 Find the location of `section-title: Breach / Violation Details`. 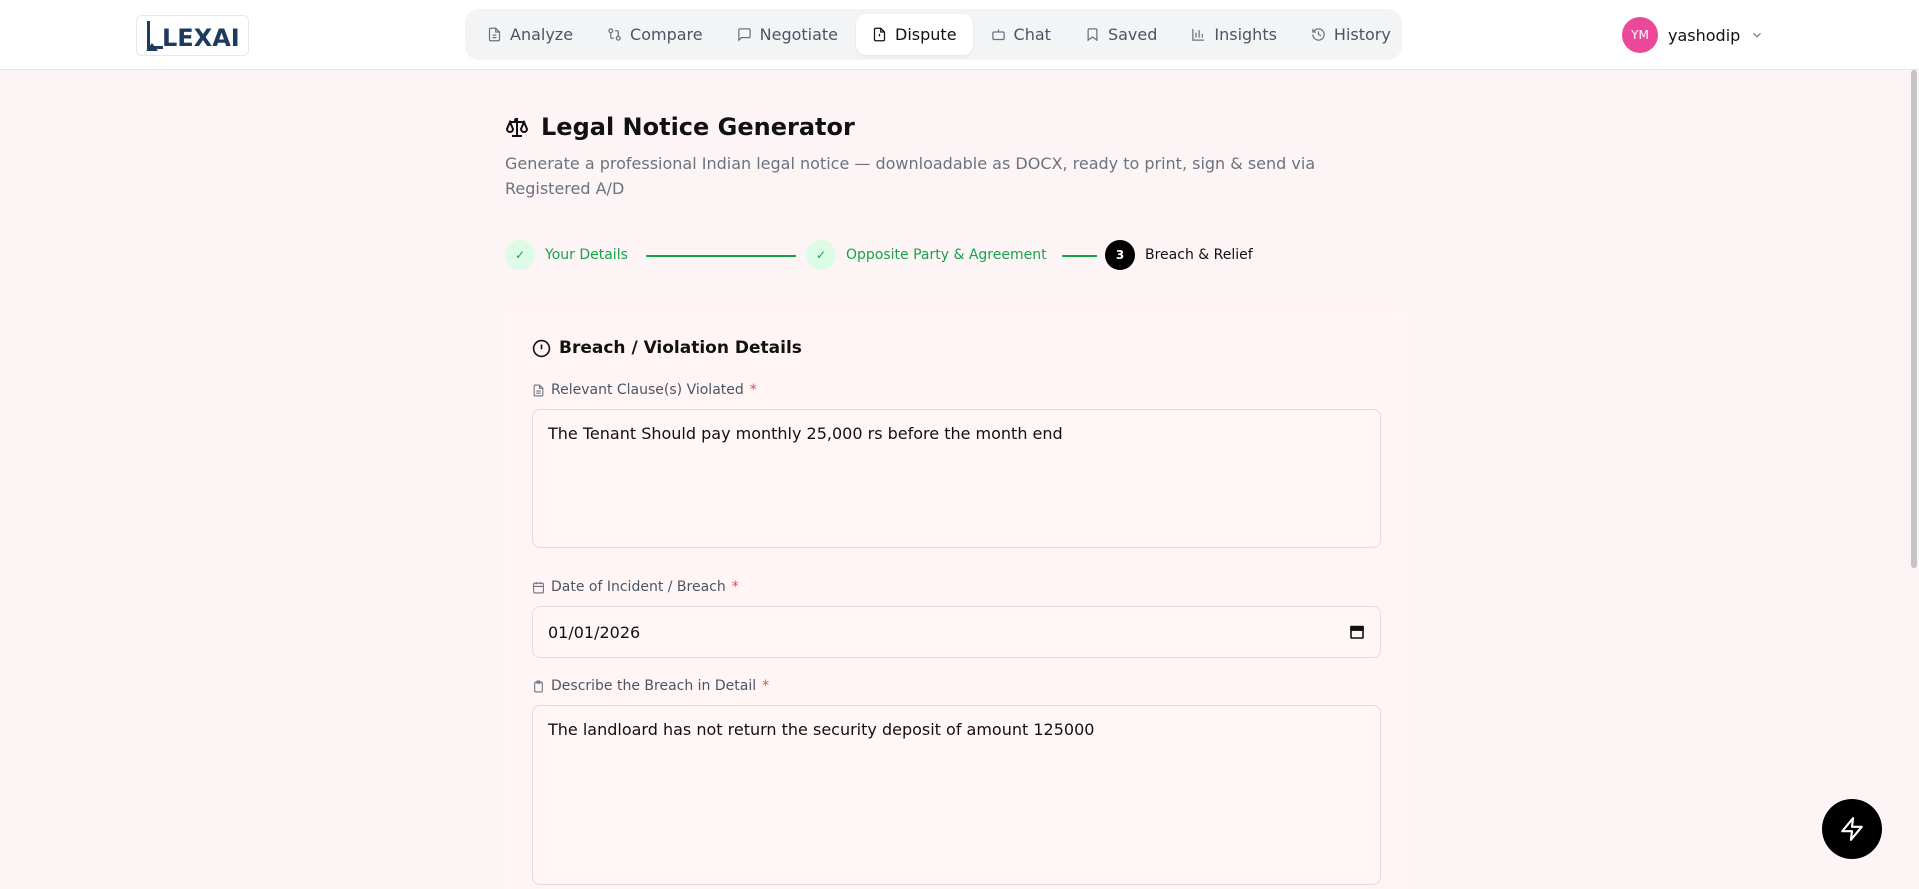

section-title: Breach / Violation Details is located at coordinates (667, 348).